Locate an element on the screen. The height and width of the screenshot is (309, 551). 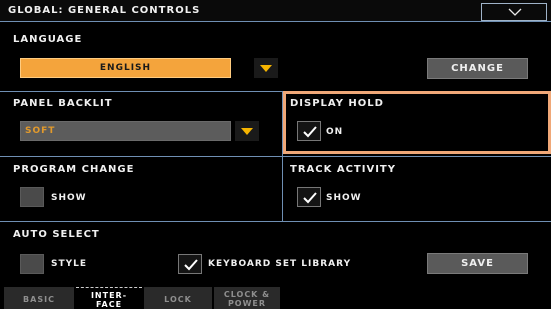
keyboard-set-library-checkbox is located at coordinates (190, 264).